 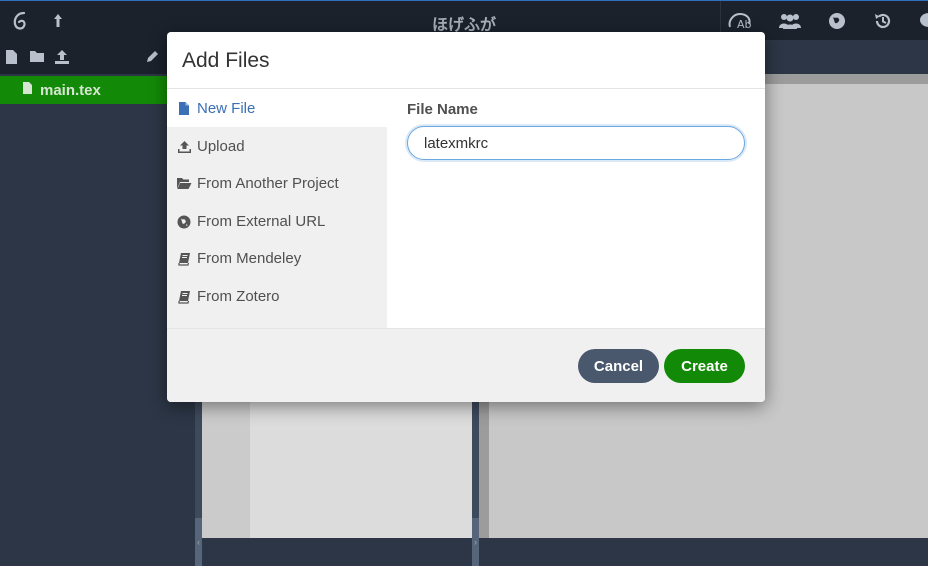 I want to click on sidebar-item-from-another-project: From Another Project, so click(x=277, y=183).